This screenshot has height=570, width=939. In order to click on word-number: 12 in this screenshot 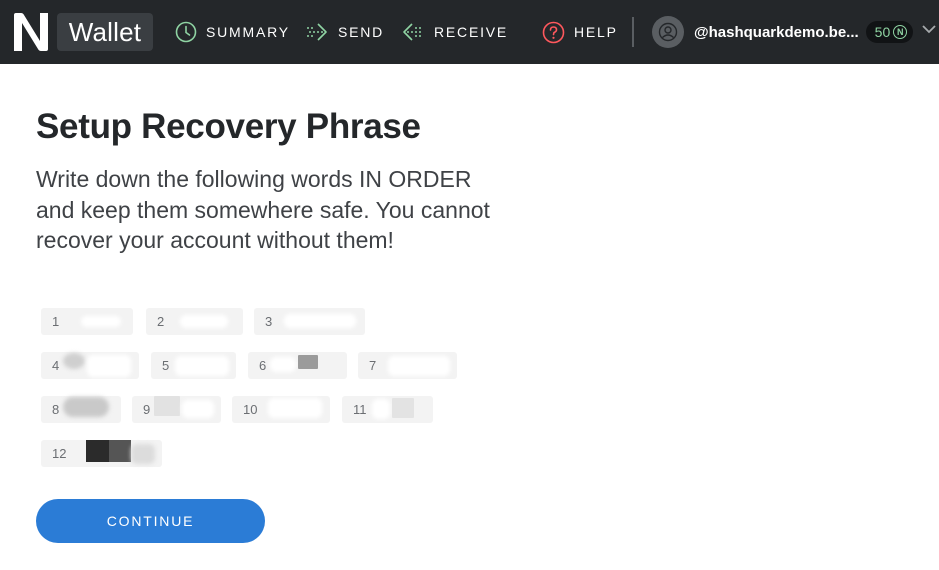, I will do `click(59, 453)`.